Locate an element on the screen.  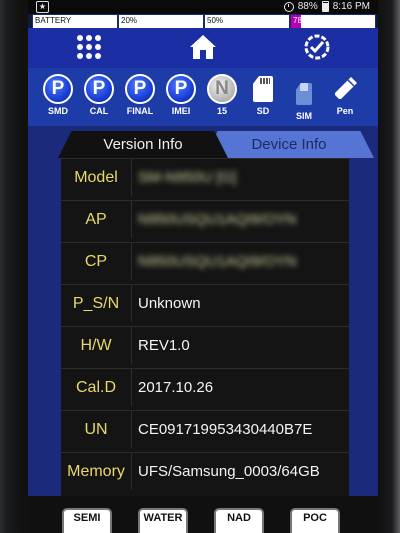
pen-icon is located at coordinates (345, 89).